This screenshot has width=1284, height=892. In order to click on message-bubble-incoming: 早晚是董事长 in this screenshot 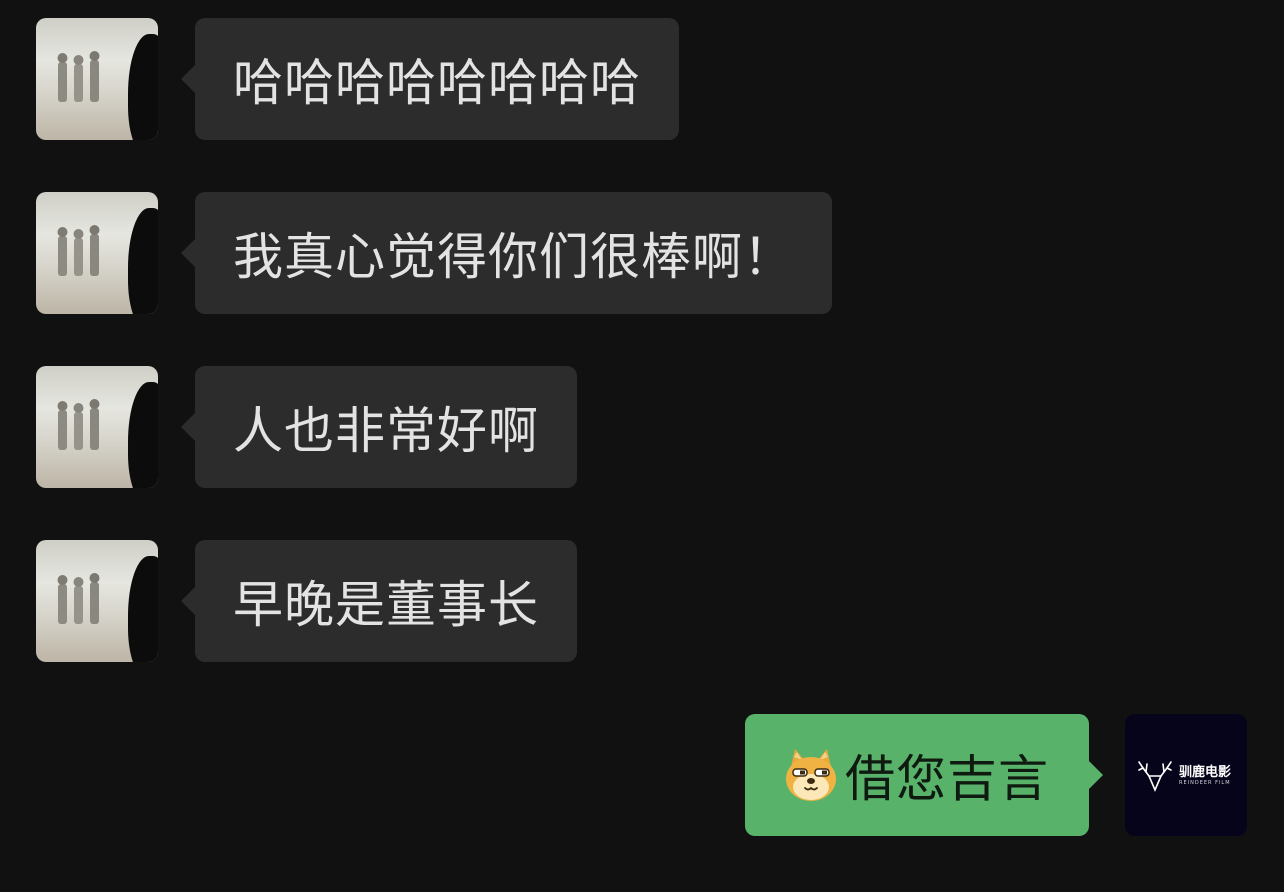, I will do `click(379, 601)`.